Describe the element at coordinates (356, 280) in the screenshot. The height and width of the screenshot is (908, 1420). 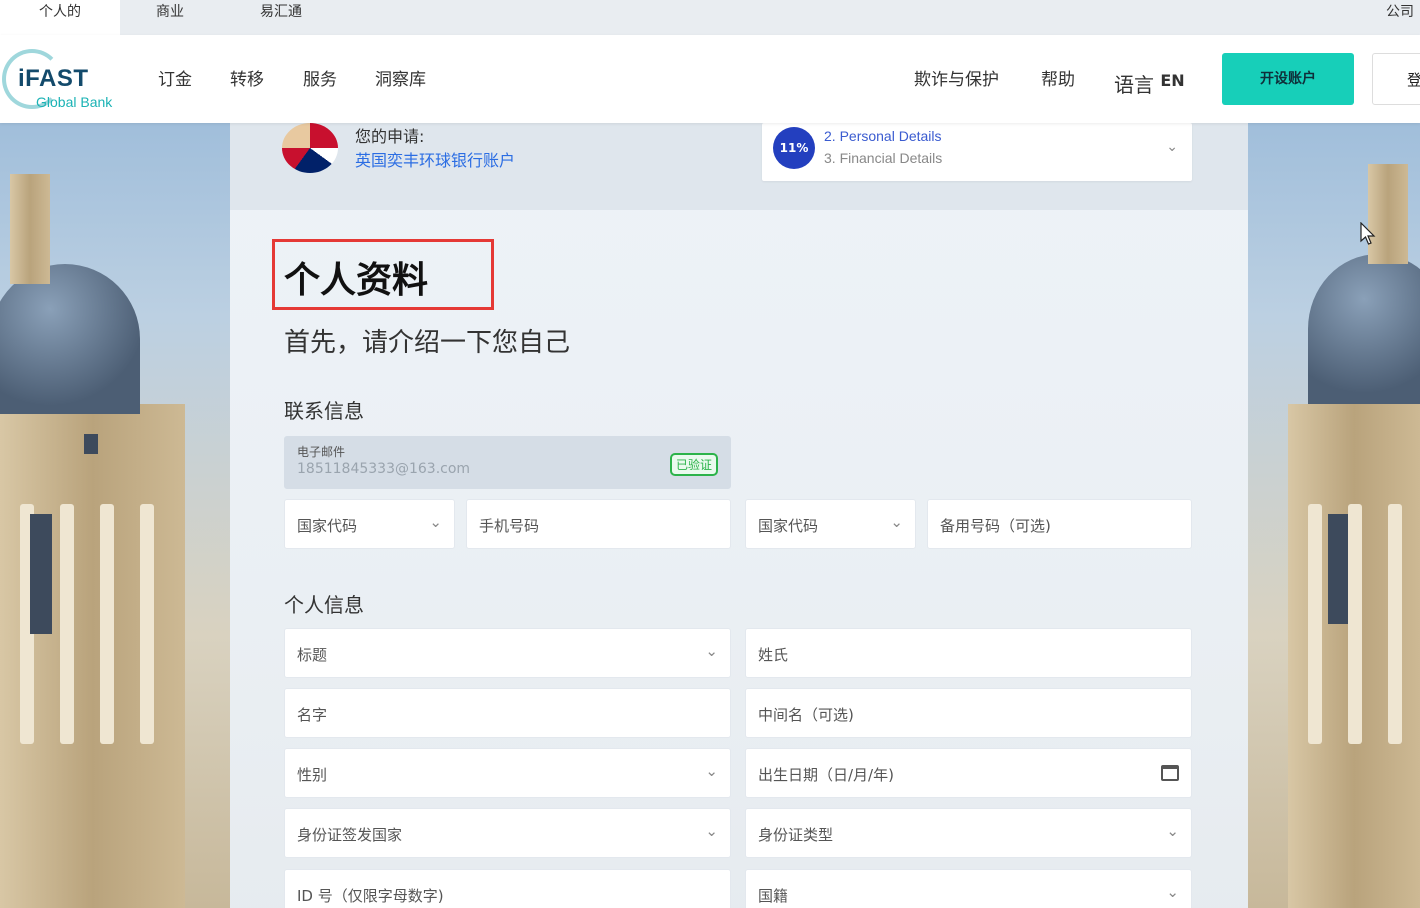
I see `page-title: 个人资料` at that location.